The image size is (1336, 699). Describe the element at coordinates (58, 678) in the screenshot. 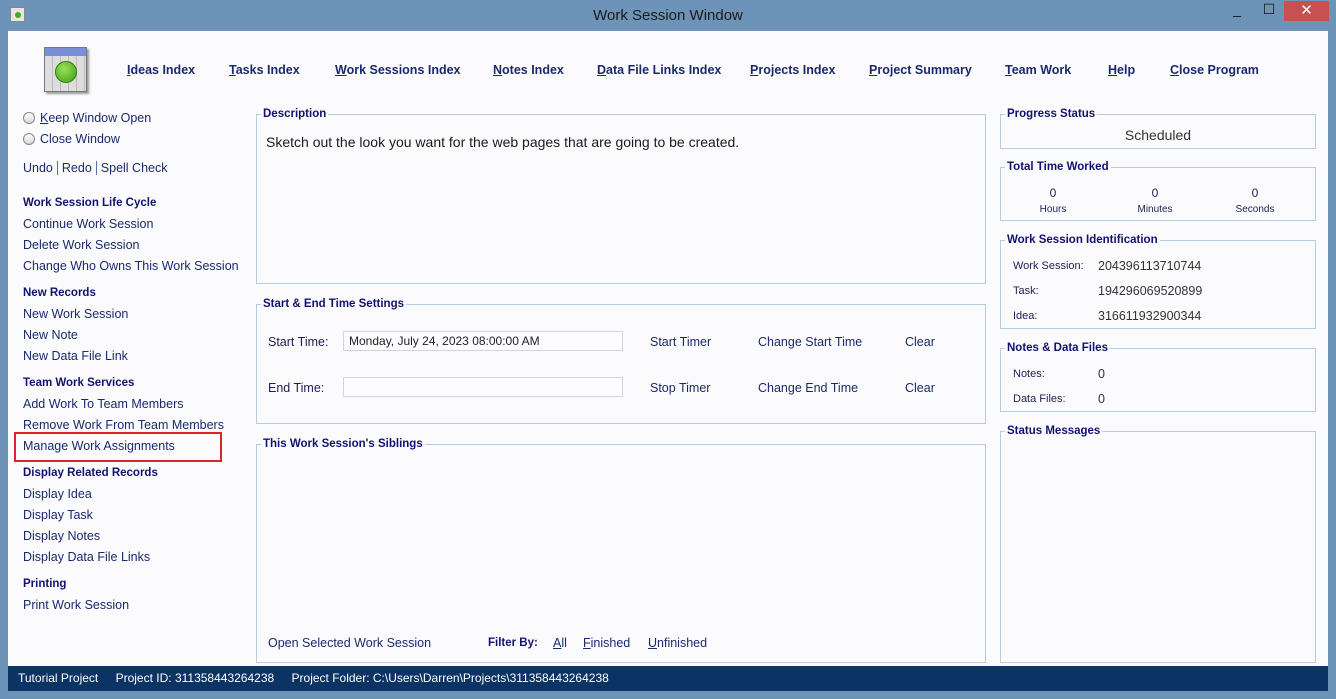

I see `project-name: Tutorial Project` at that location.